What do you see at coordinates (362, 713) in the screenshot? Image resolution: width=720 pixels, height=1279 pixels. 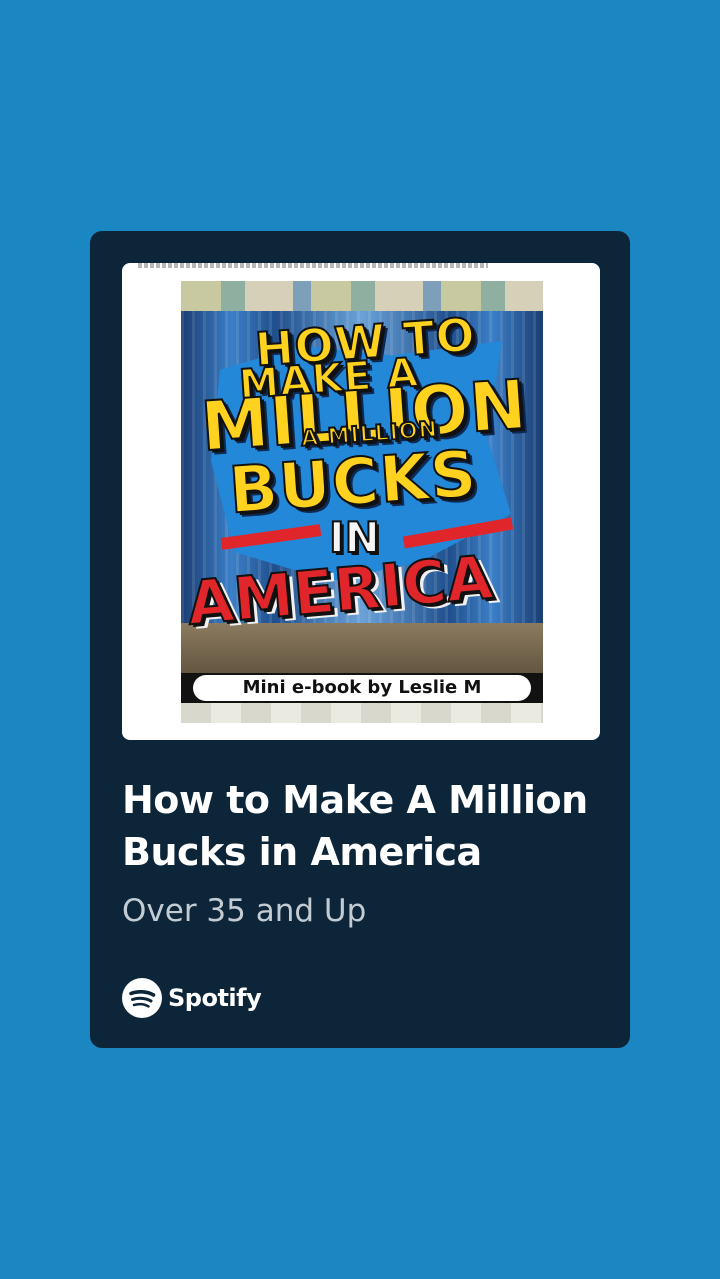 I see `cover-bottom-money` at bounding box center [362, 713].